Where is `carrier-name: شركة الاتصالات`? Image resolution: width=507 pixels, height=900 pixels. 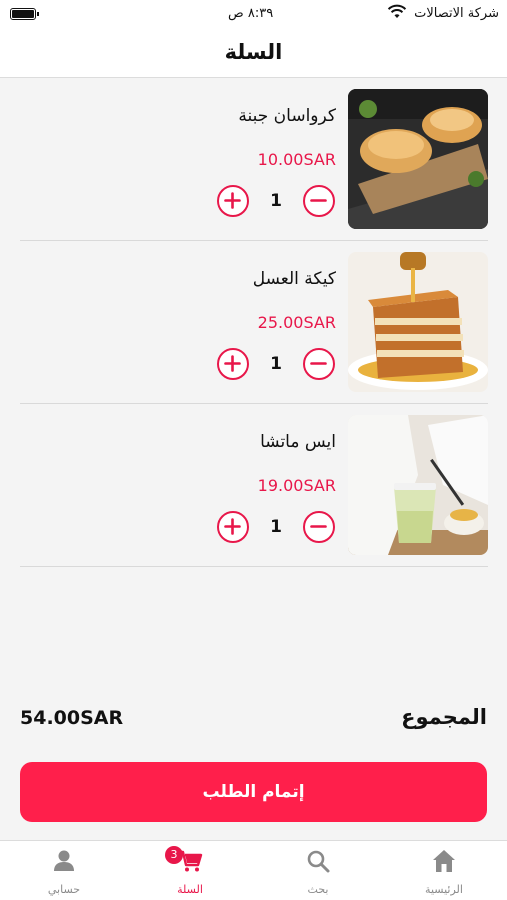
carrier-name: شركة الاتصالات is located at coordinates (456, 13).